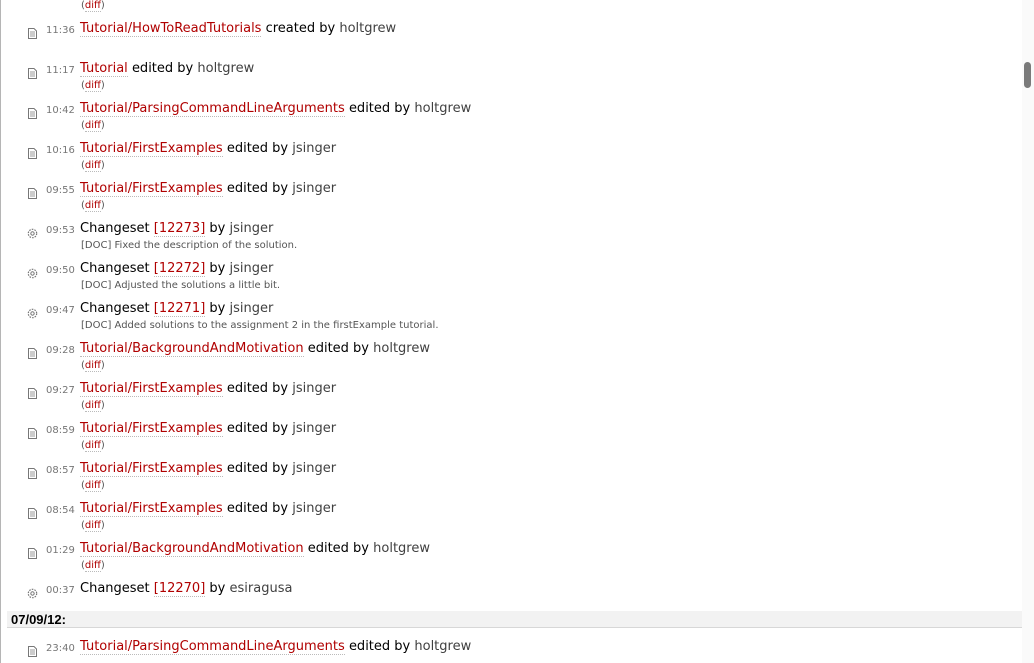  What do you see at coordinates (104, 69) in the screenshot?
I see `wiki-page-link: Tutorial` at bounding box center [104, 69].